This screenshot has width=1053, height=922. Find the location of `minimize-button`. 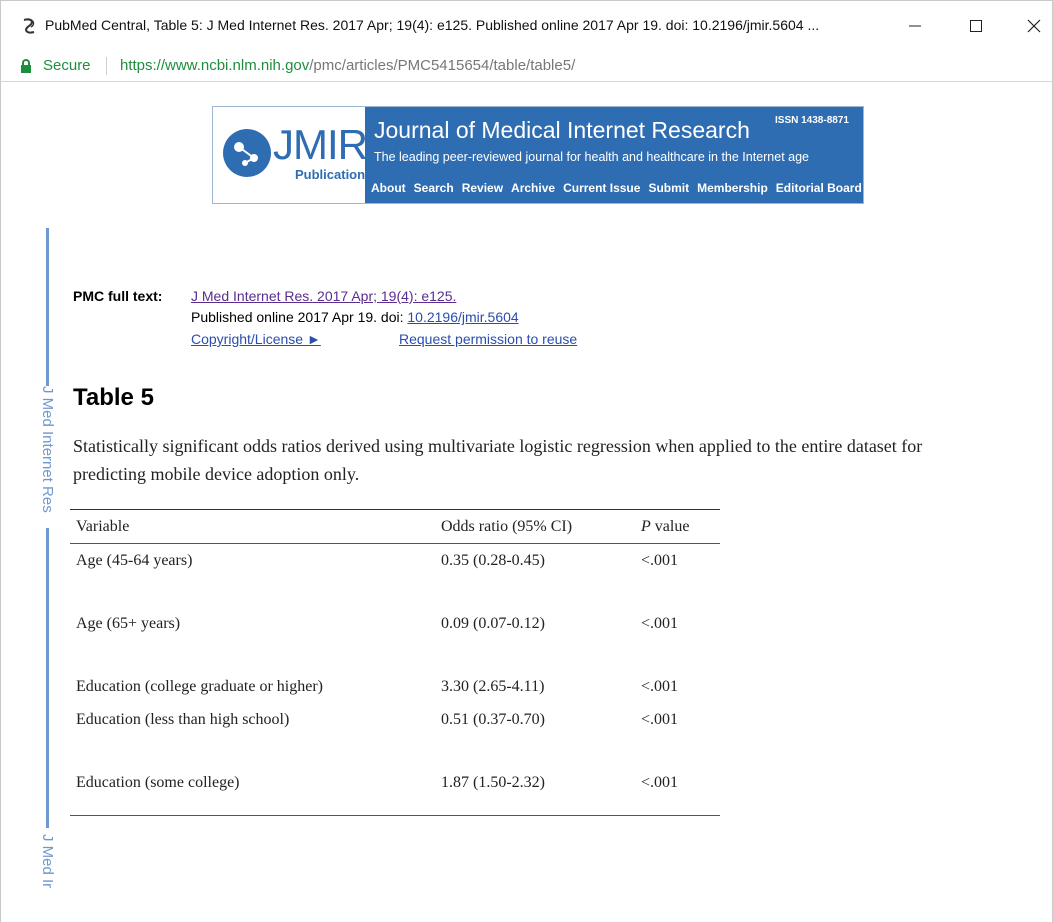

minimize-button is located at coordinates (915, 26).